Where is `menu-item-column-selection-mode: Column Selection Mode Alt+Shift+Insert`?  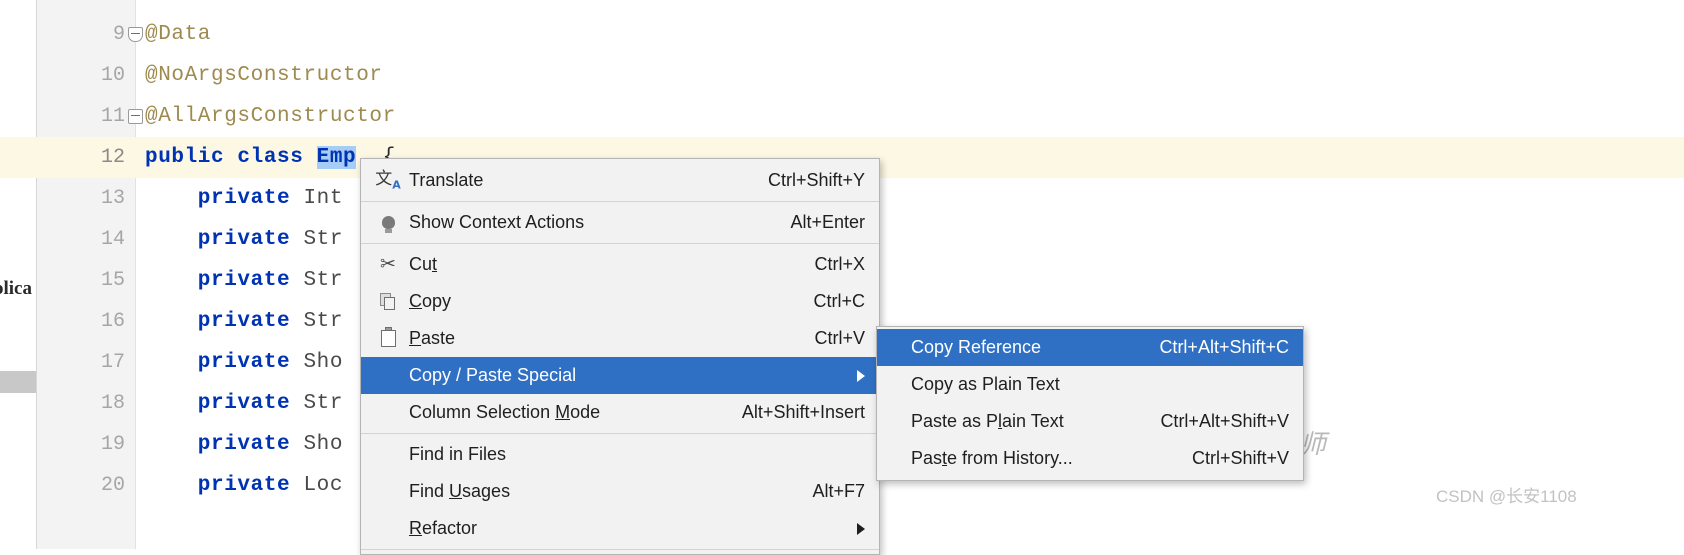
menu-item-column-selection-mode: Column Selection Mode Alt+Shift+Insert is located at coordinates (620, 412).